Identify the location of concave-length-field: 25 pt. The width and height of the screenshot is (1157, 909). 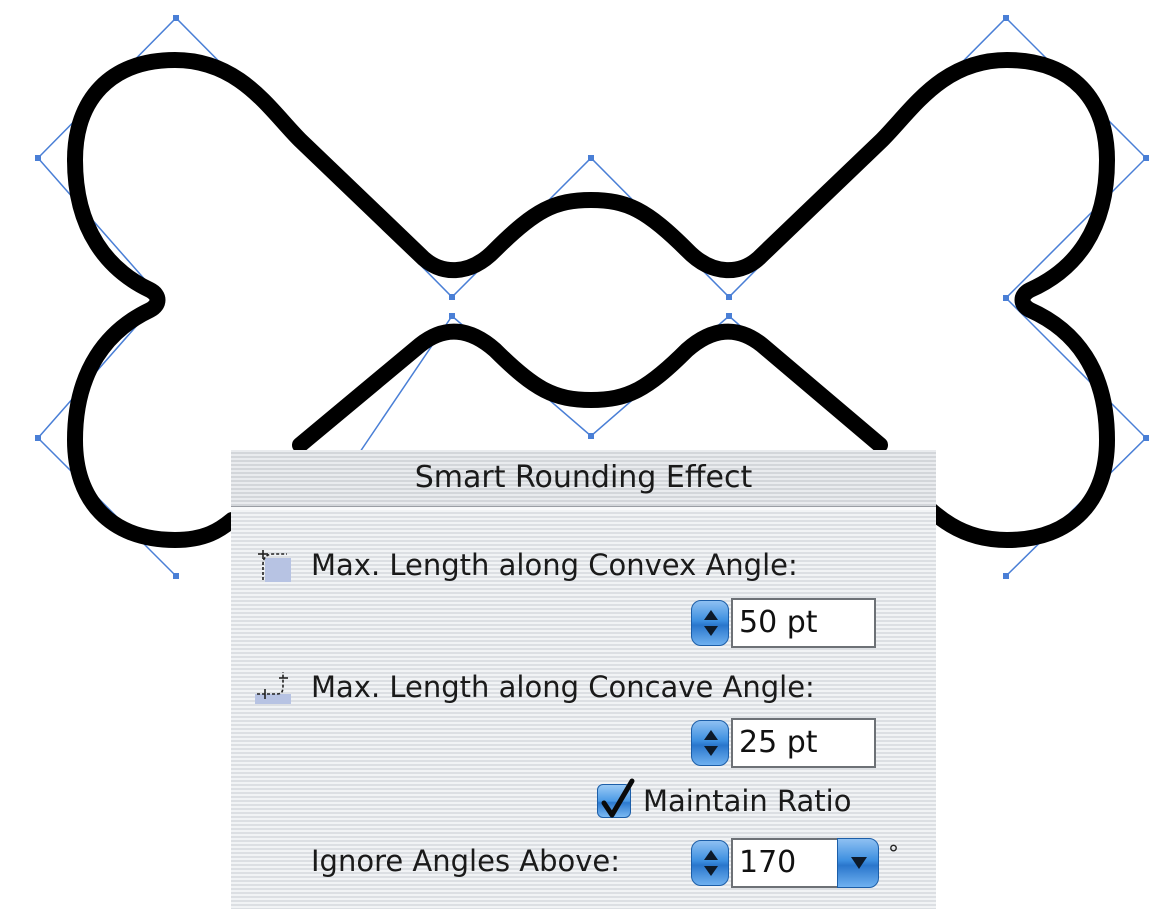
(803, 743).